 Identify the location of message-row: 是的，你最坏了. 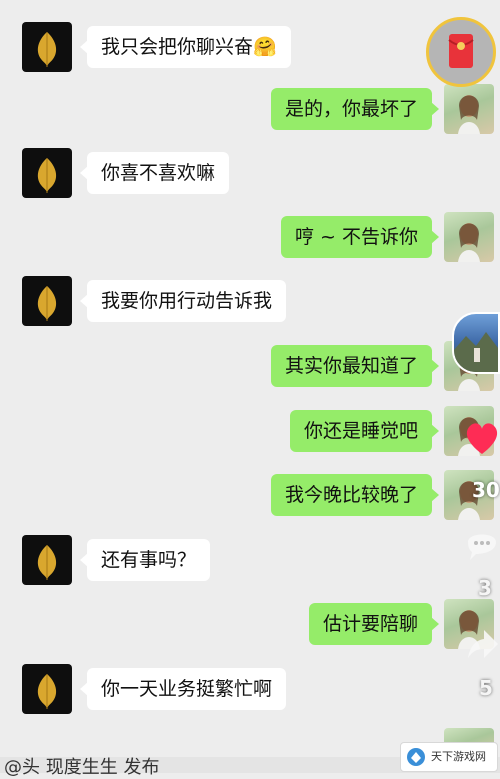
(250, 110).